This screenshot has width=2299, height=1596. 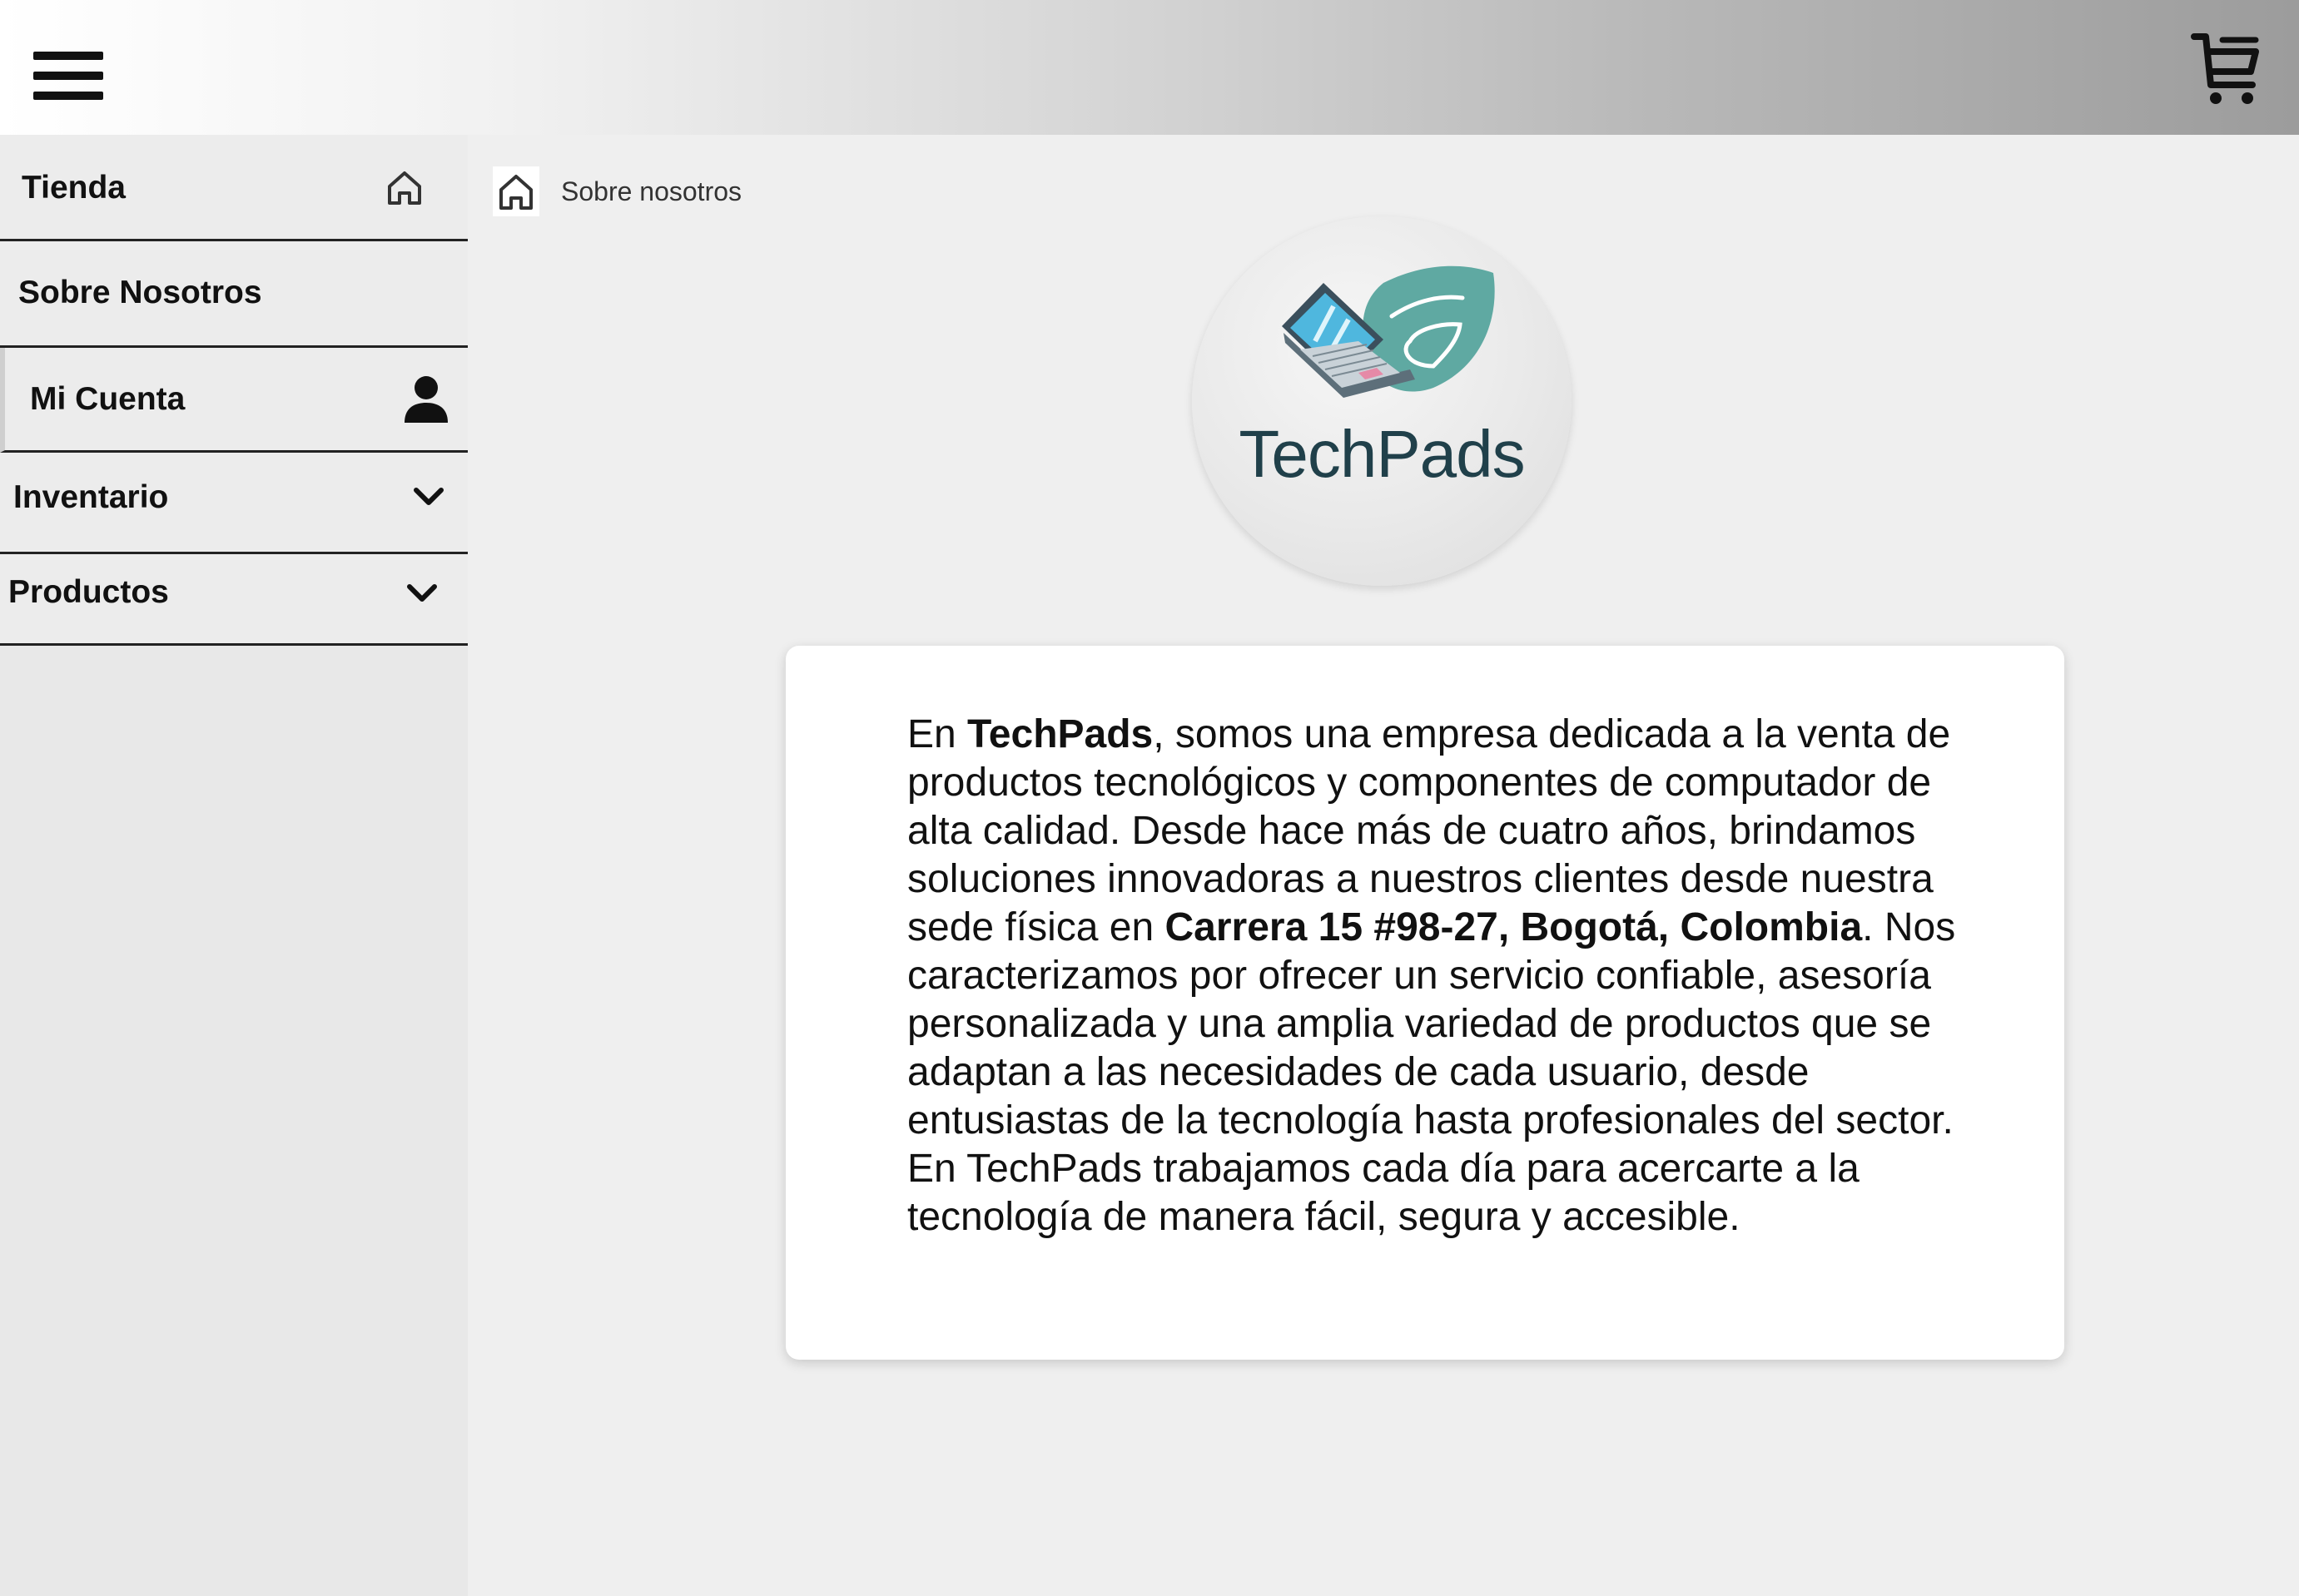 What do you see at coordinates (108, 399) in the screenshot?
I see `sidebar-item-label: Mi Cuenta` at bounding box center [108, 399].